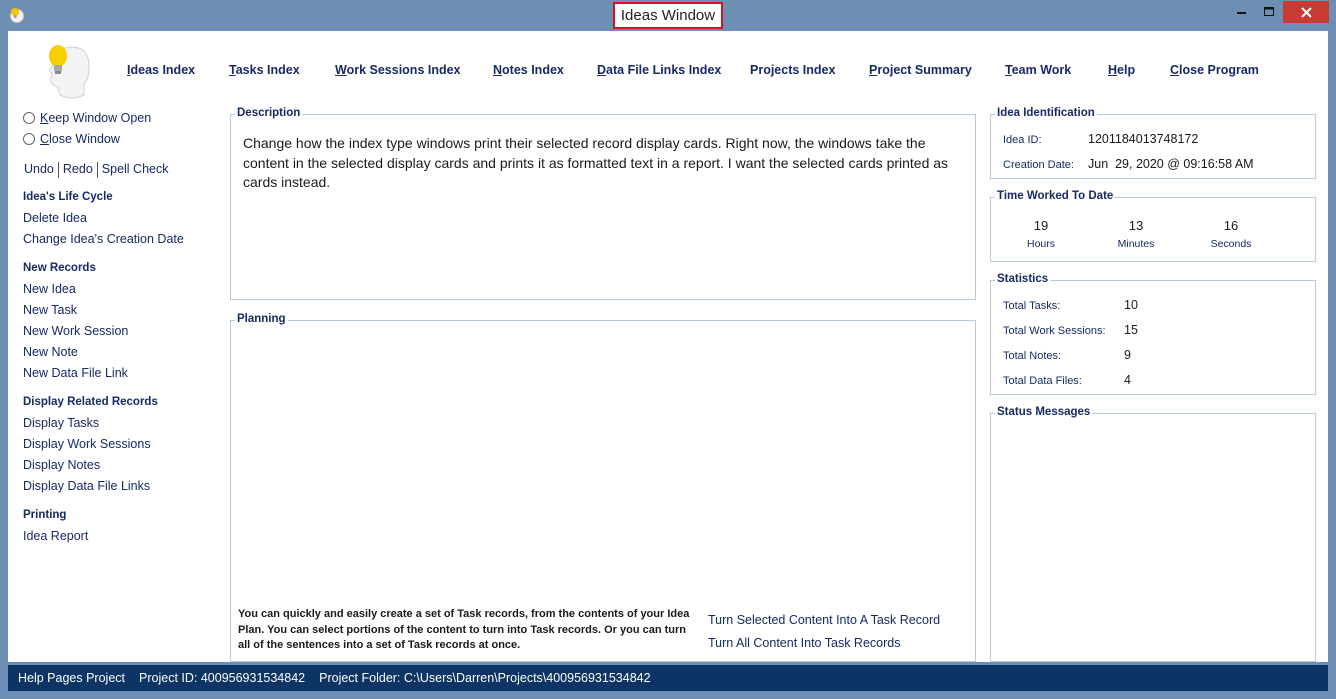  What do you see at coordinates (222, 678) in the screenshot?
I see `status-project-id: Project ID: 400956931534842` at bounding box center [222, 678].